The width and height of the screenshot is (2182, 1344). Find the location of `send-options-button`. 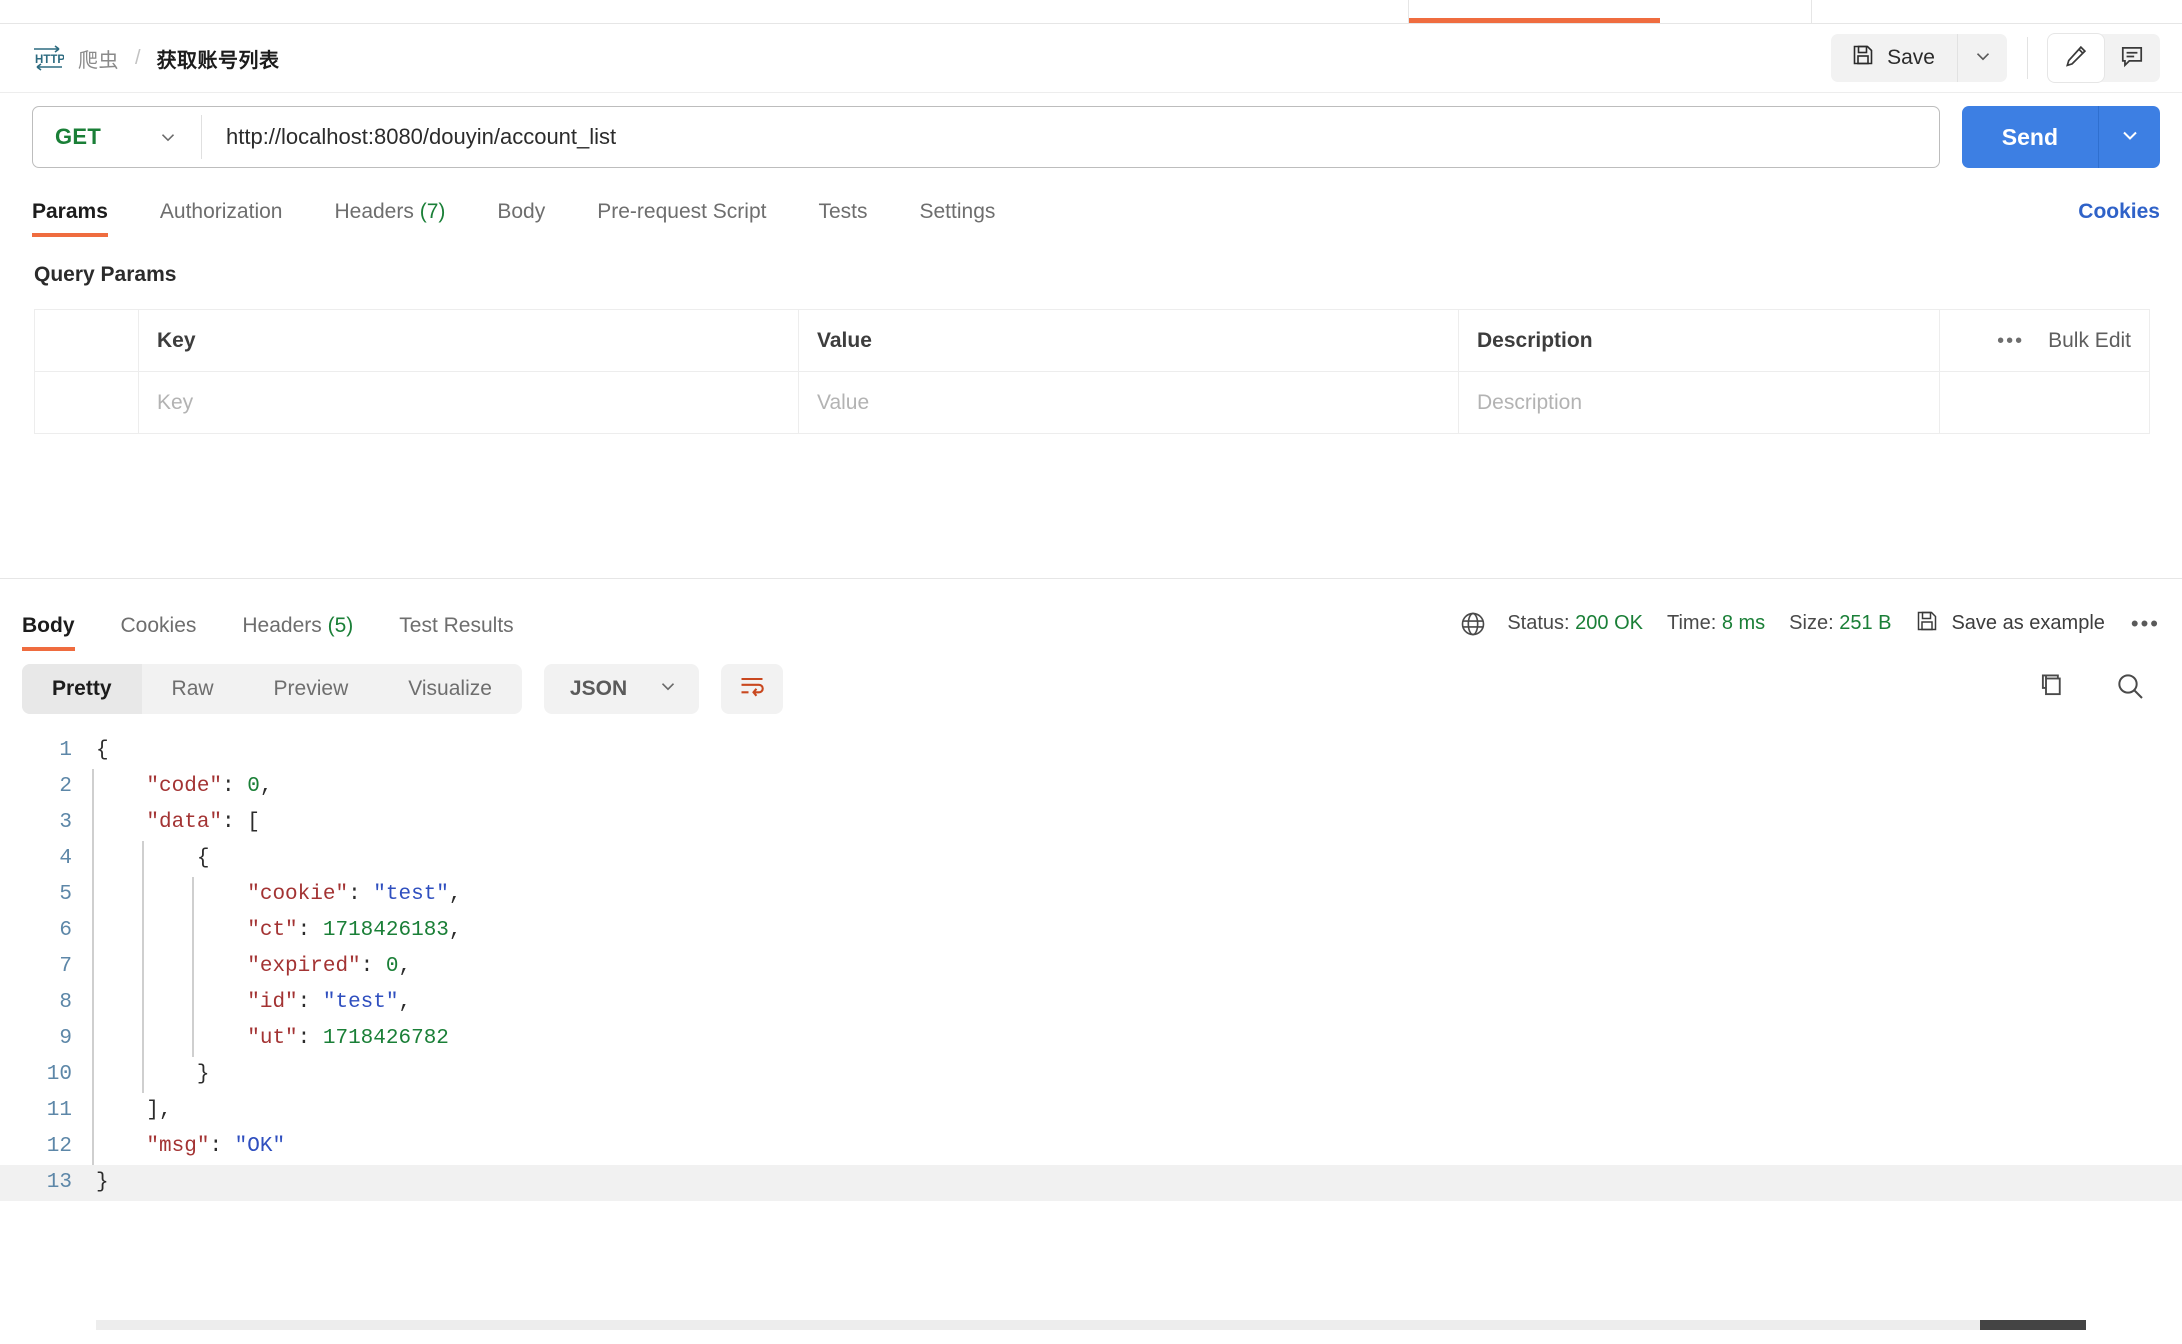

send-options-button is located at coordinates (2129, 137).